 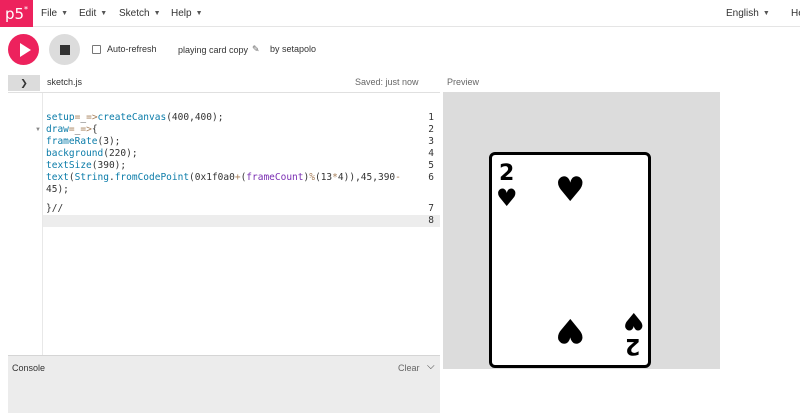 I want to click on user-greeting: Hello, so click(x=795, y=13).